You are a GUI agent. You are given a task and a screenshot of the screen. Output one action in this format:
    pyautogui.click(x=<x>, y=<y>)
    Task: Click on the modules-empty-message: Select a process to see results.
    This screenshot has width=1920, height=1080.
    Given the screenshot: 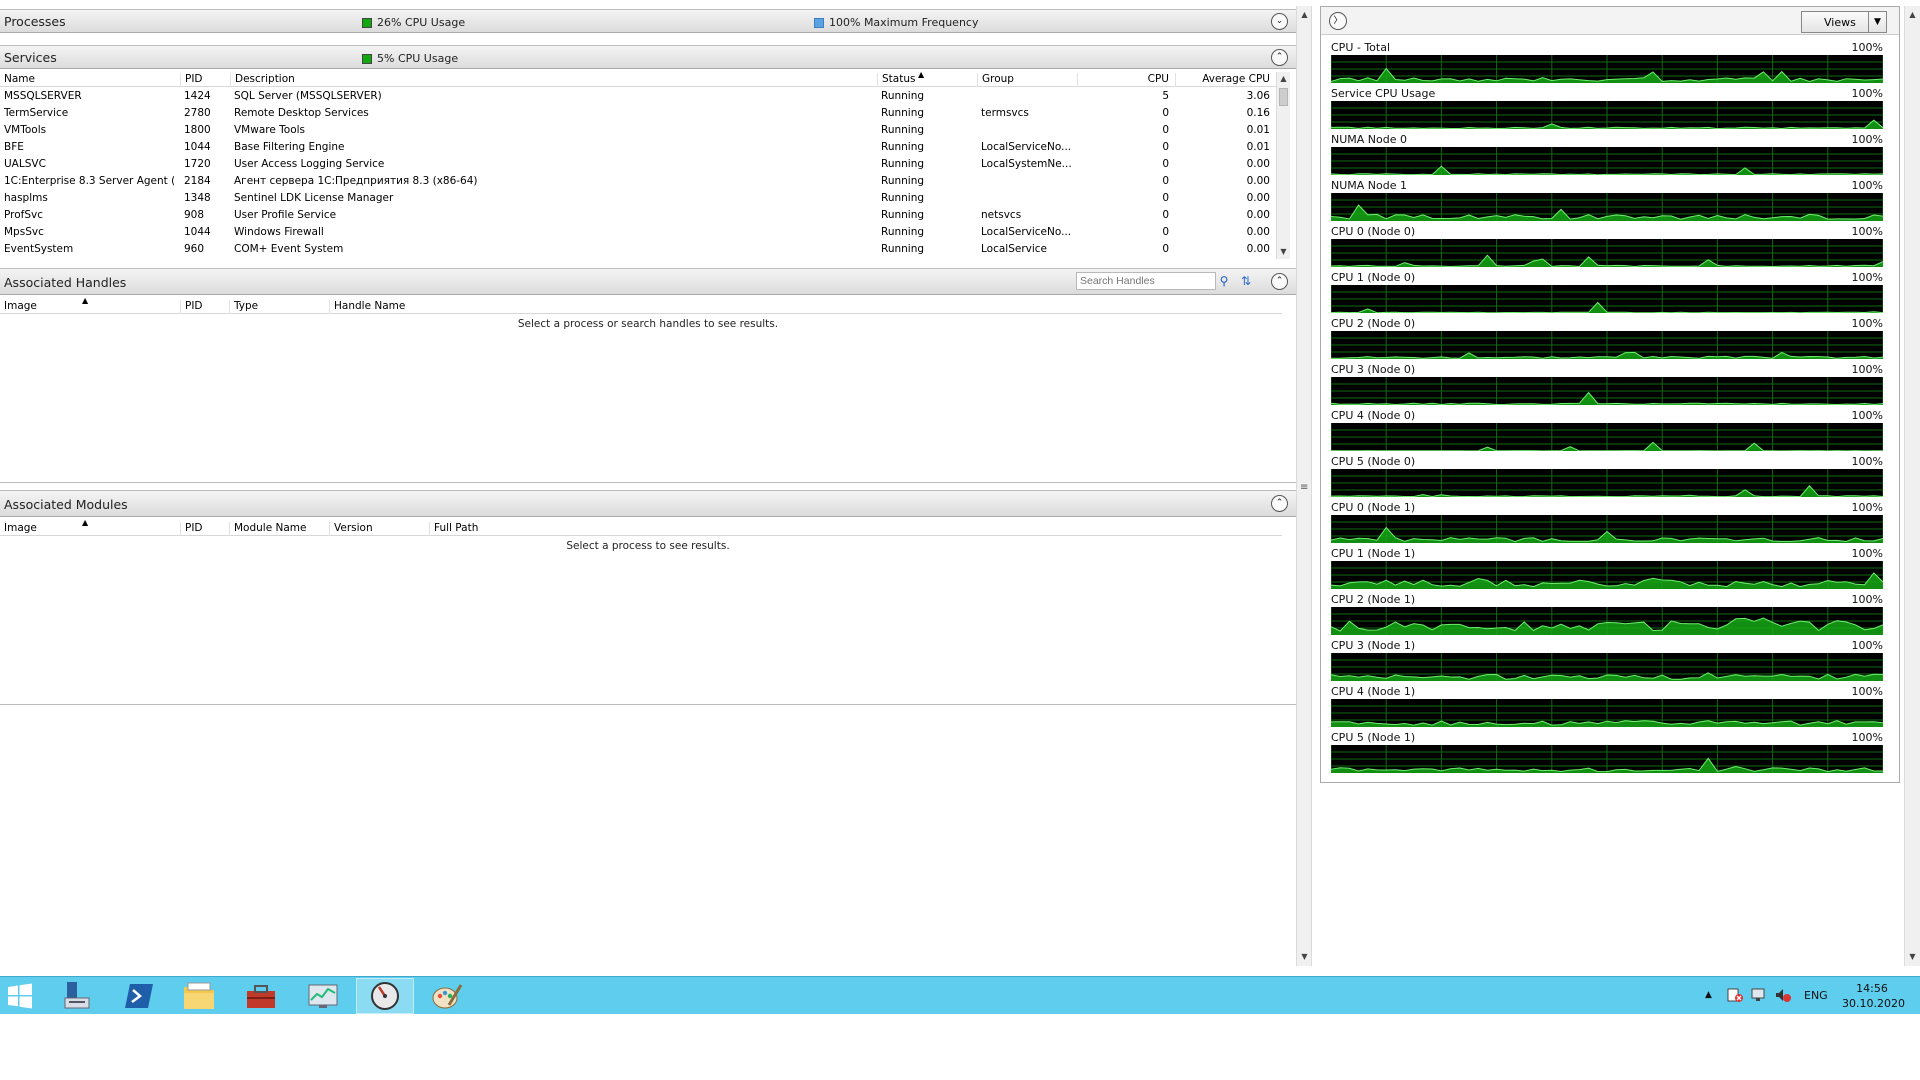 What is the action you would take?
    pyautogui.click(x=648, y=546)
    